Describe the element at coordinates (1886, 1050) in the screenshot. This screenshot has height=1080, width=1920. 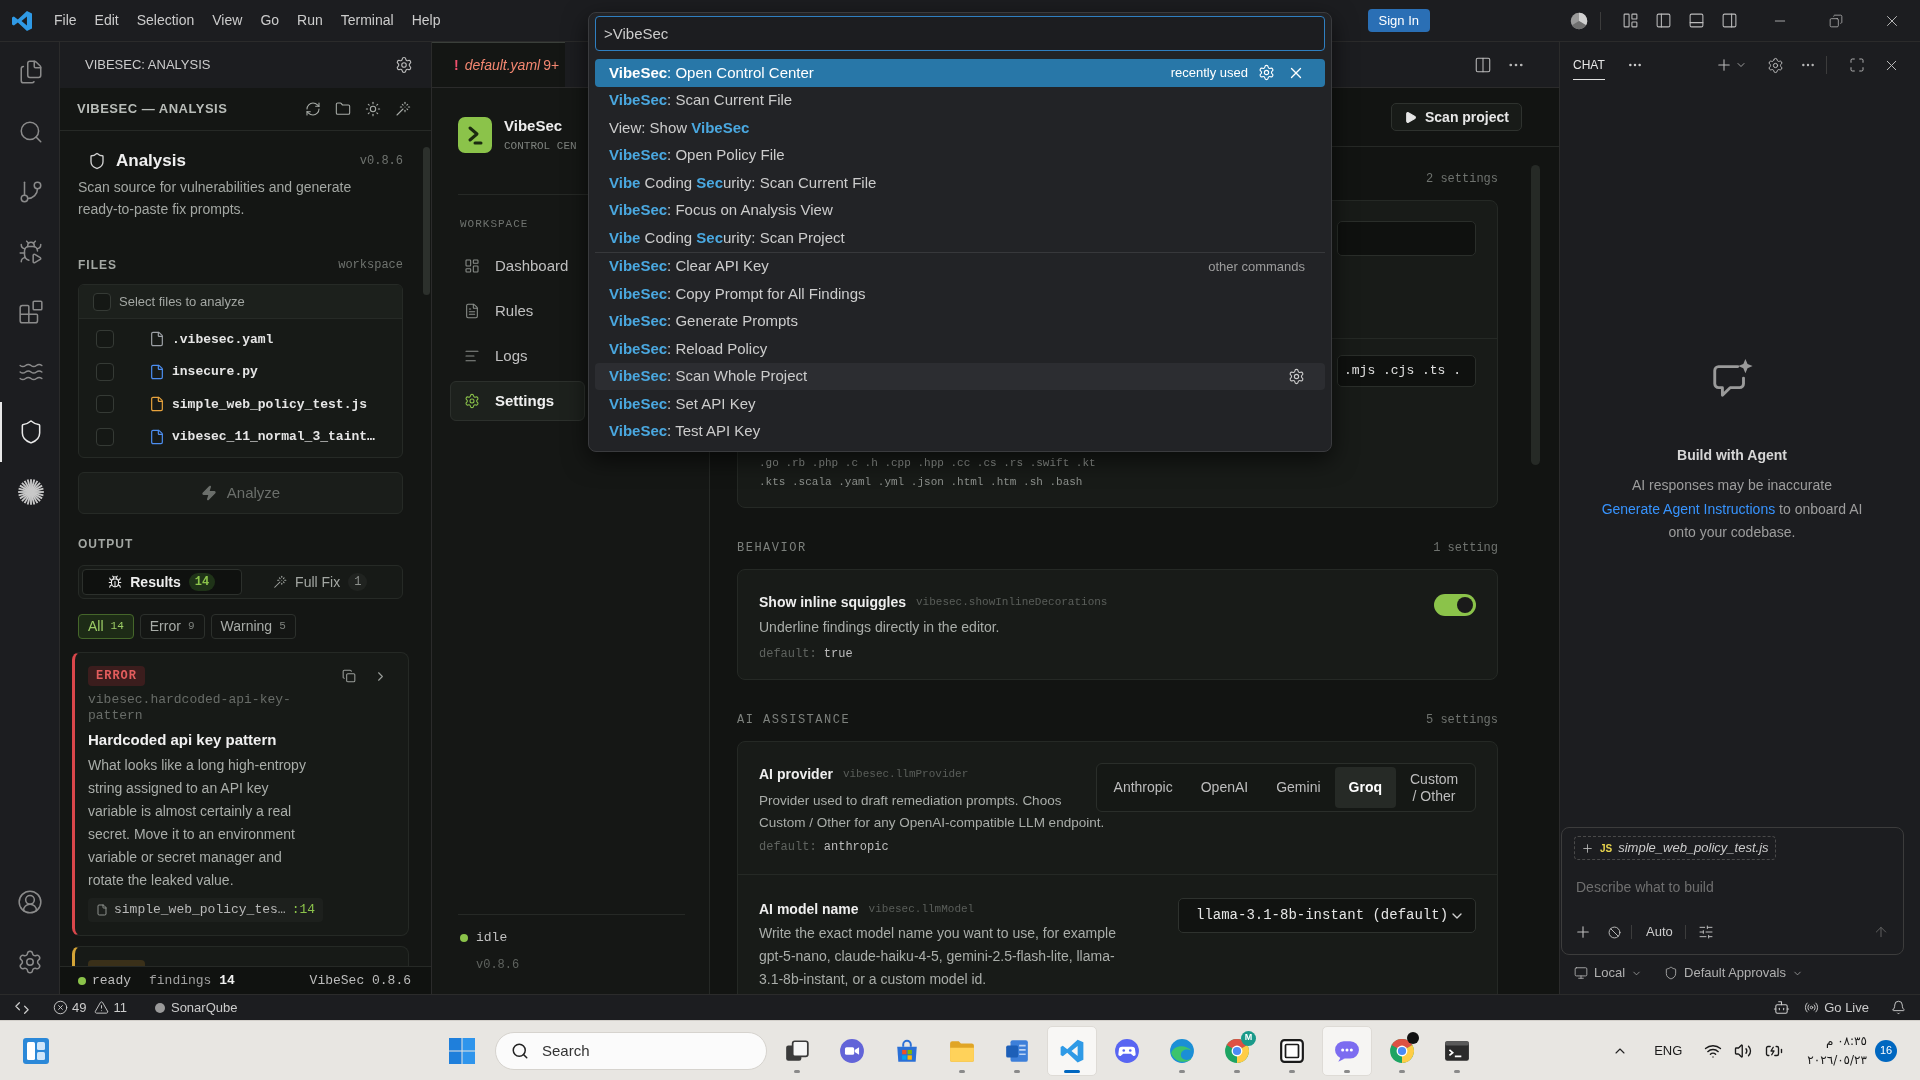
I see `notification-badge: 16` at that location.